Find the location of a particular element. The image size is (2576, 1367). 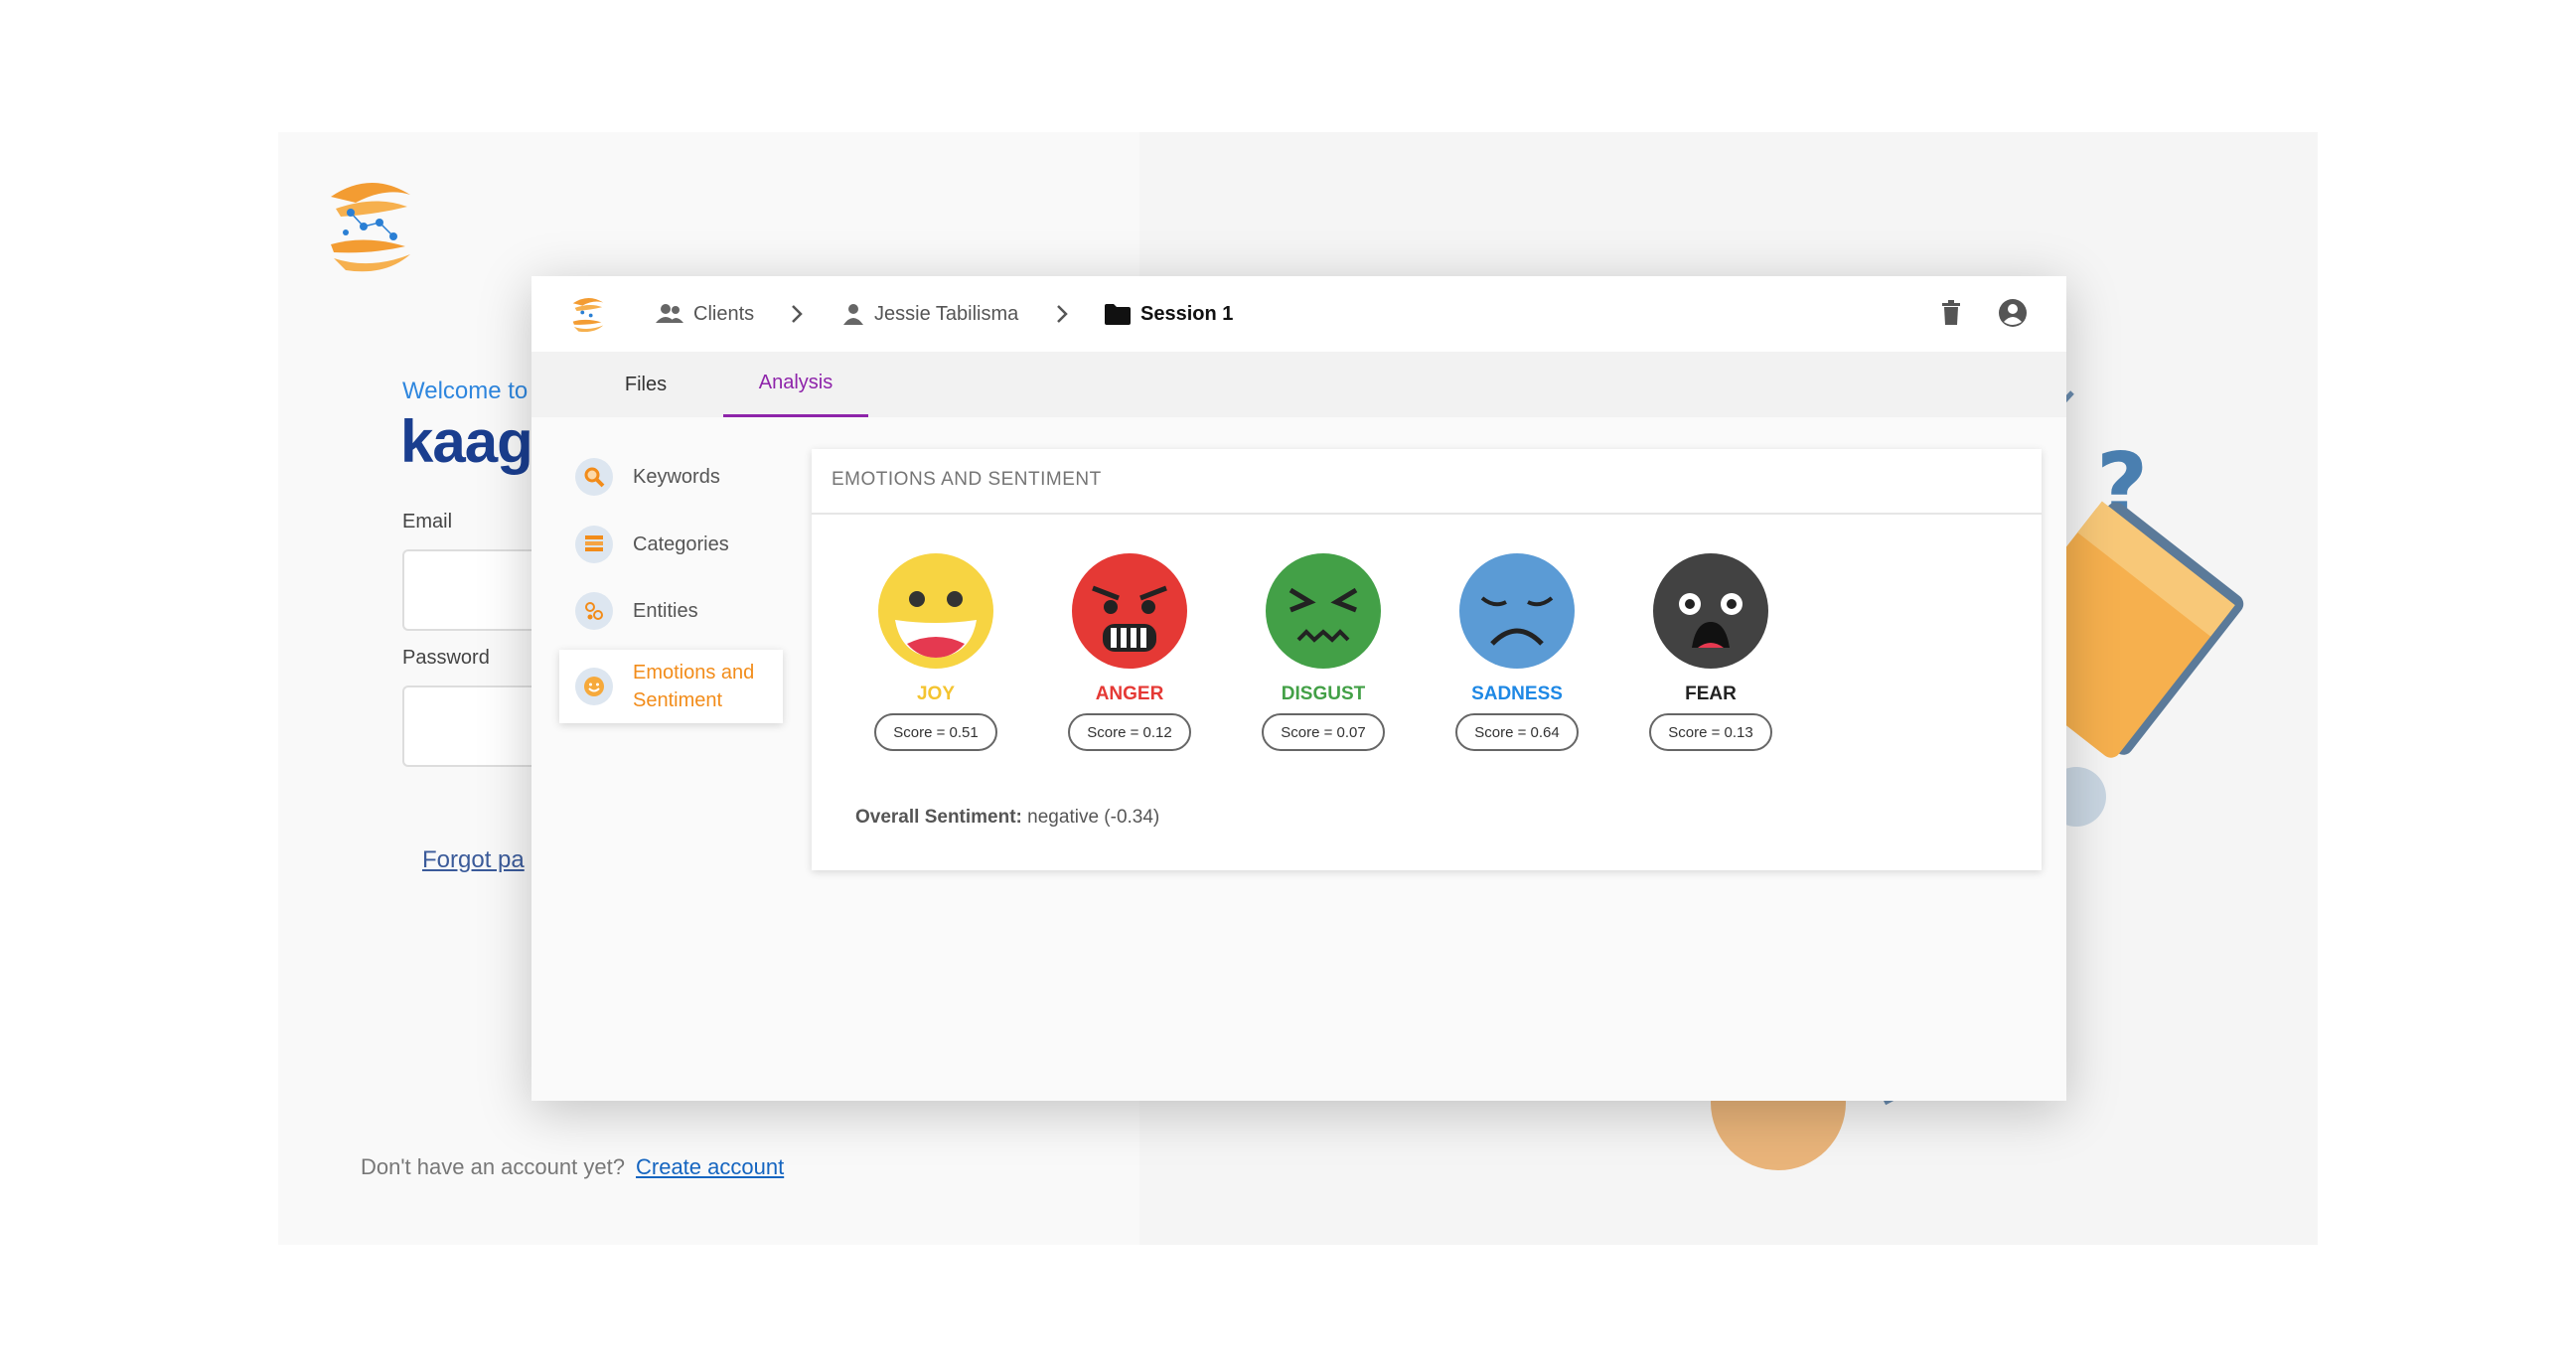

create-account-link: Create account is located at coordinates (710, 1167).